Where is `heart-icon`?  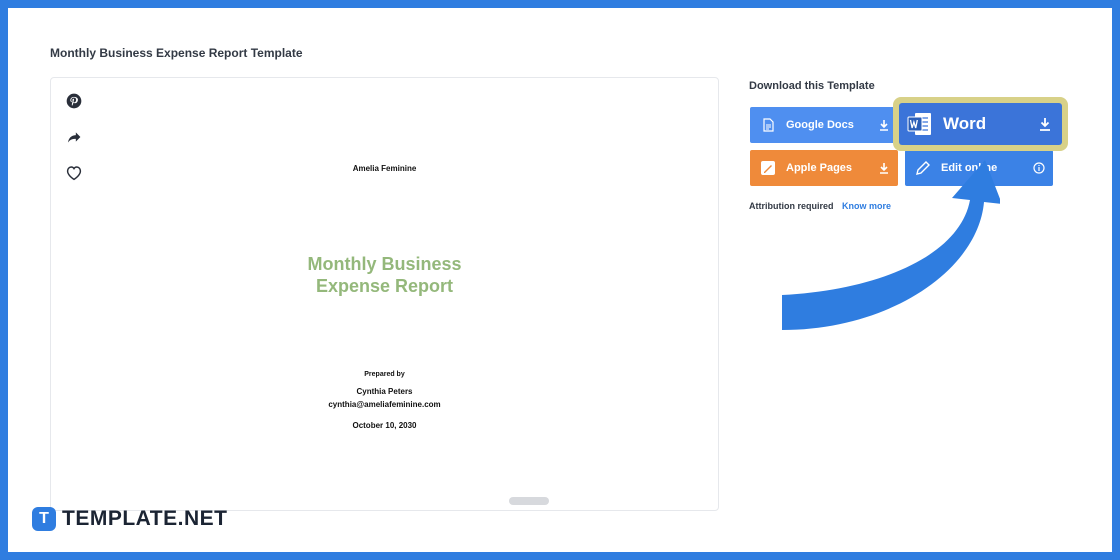 heart-icon is located at coordinates (74, 173).